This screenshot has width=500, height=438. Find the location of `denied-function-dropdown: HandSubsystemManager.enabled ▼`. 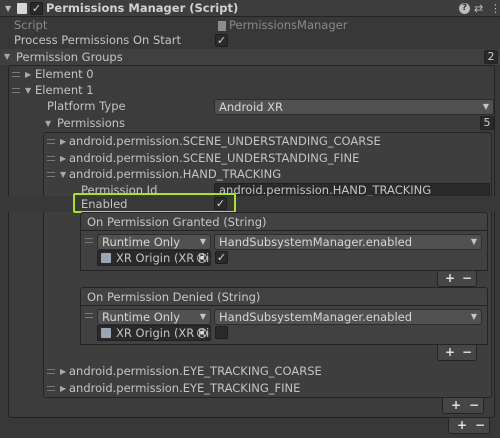

denied-function-dropdown: HandSubsystemManager.enabled ▼ is located at coordinates (348, 317).